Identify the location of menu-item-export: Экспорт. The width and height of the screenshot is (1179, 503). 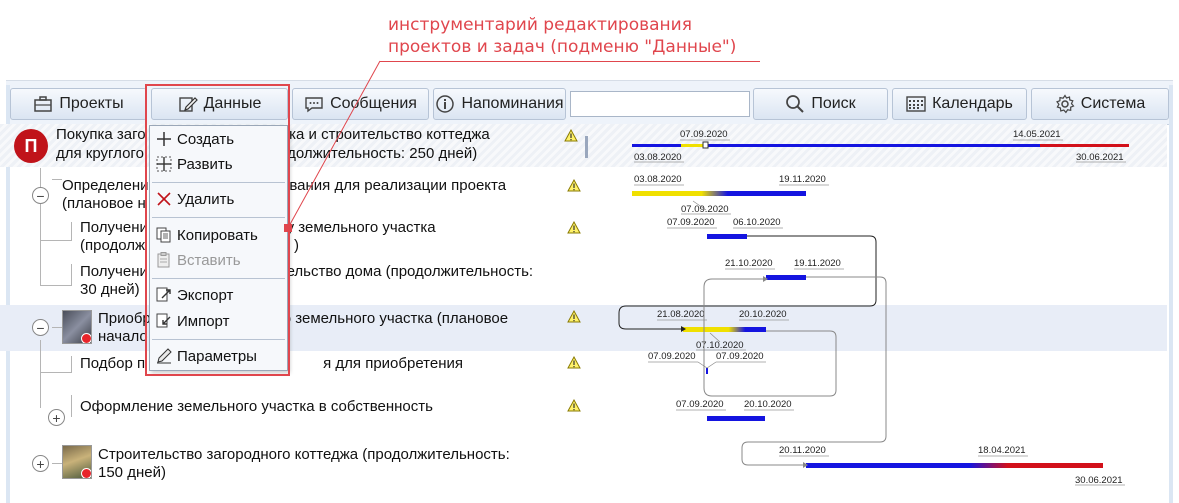
(218, 295).